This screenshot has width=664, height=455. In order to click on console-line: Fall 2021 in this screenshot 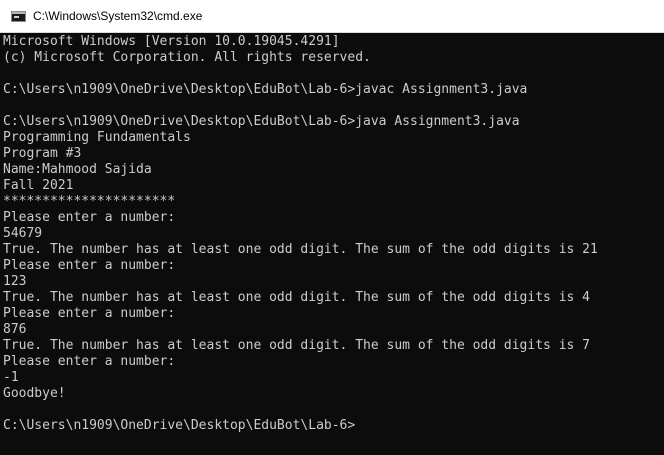, I will do `click(38, 185)`.